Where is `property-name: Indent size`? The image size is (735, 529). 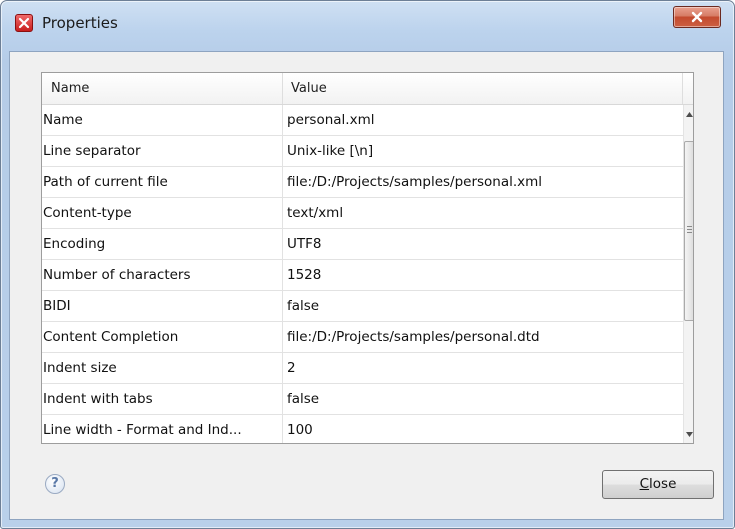 property-name: Indent size is located at coordinates (163, 368).